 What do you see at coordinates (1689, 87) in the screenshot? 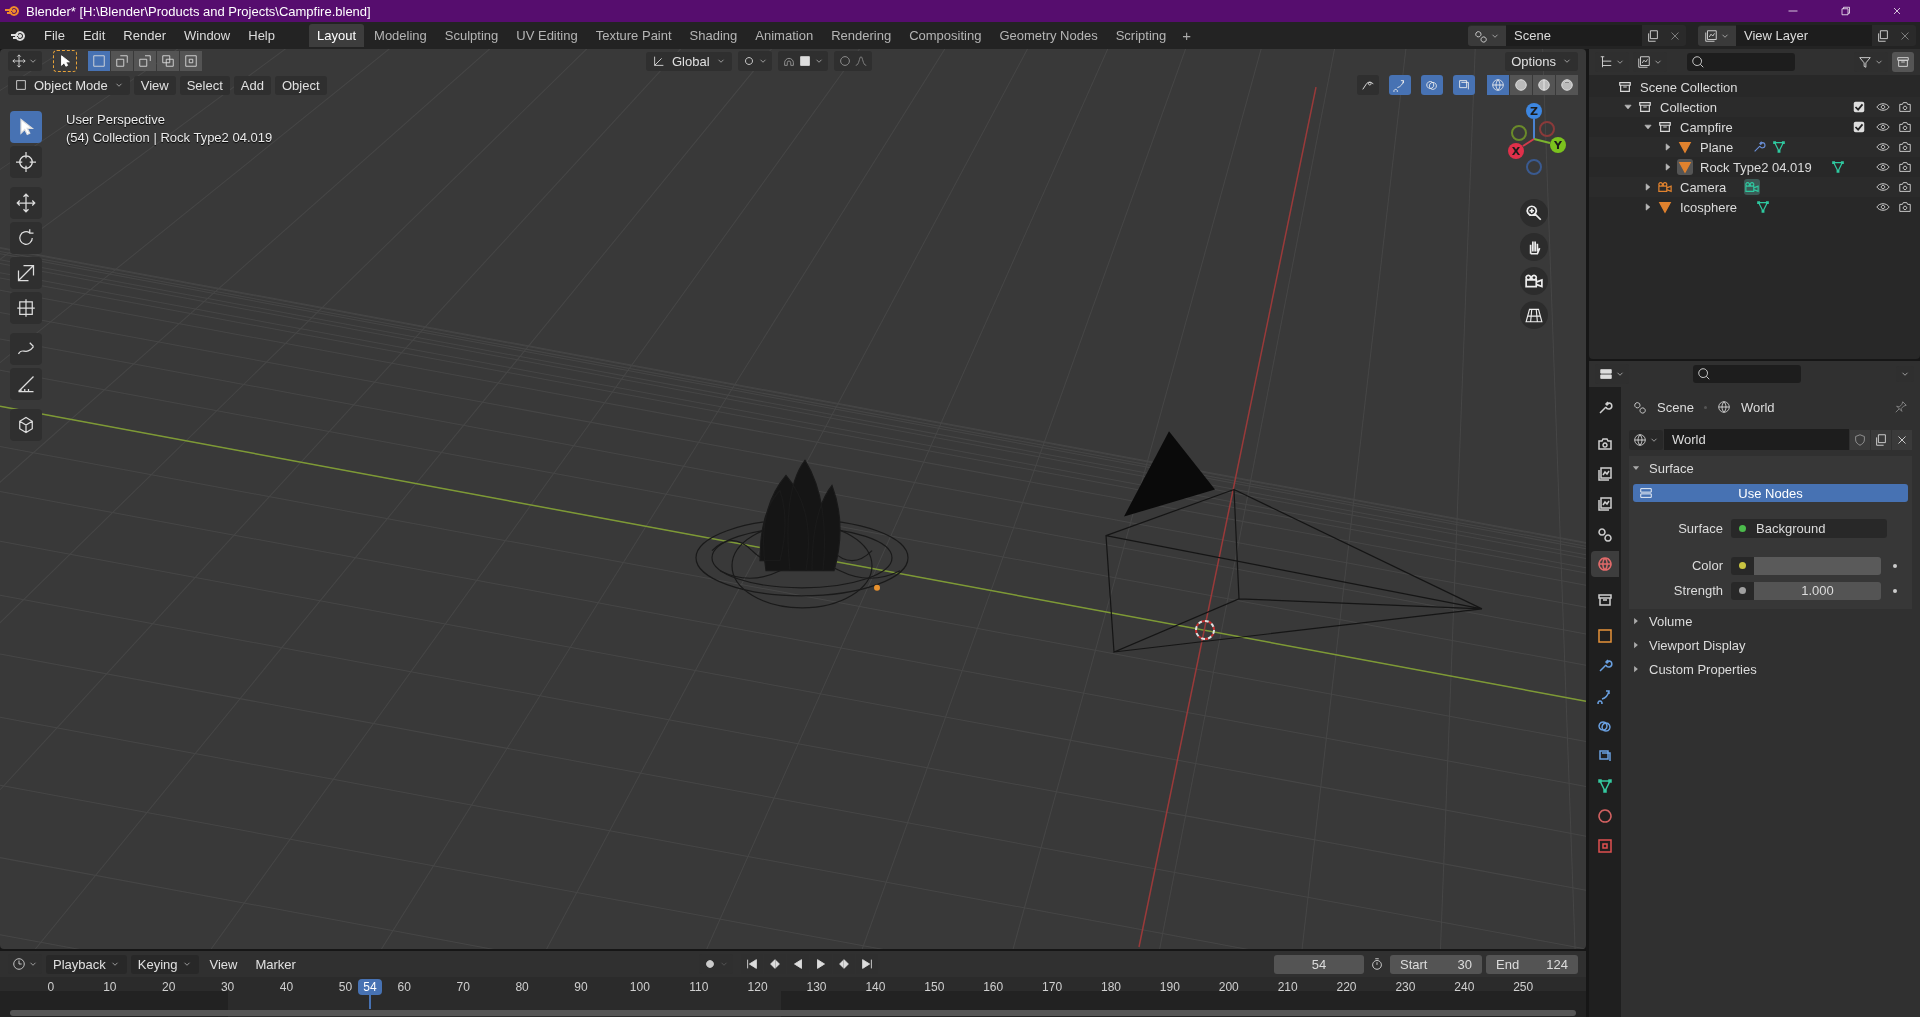
I see `outliner-item: Scene Collection` at bounding box center [1689, 87].